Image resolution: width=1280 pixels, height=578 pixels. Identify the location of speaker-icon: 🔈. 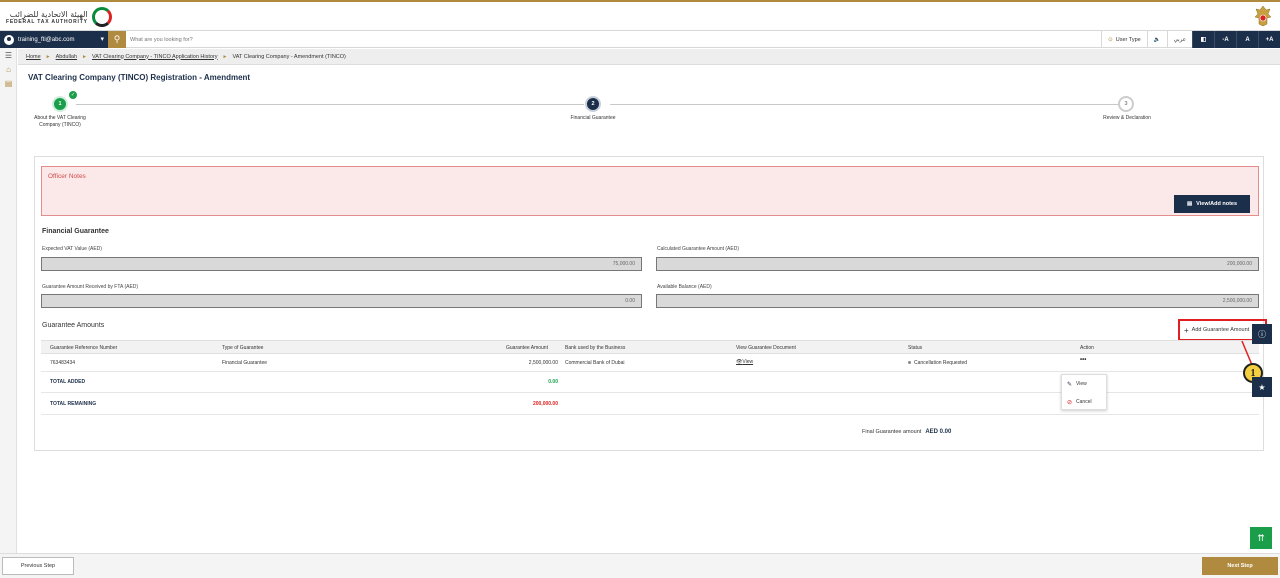
(1156, 39).